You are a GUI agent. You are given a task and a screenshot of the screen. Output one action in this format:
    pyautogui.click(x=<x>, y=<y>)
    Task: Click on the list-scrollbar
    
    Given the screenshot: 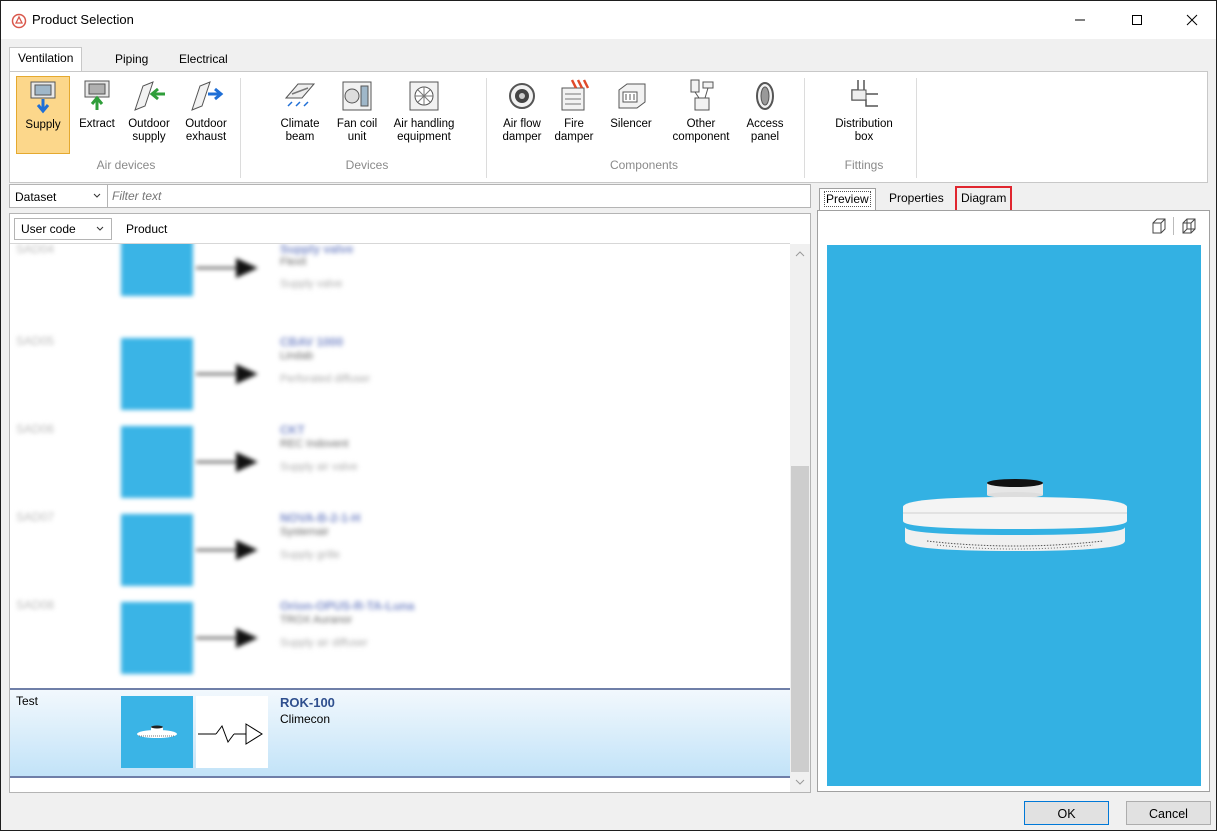 What is the action you would take?
    pyautogui.click(x=800, y=518)
    